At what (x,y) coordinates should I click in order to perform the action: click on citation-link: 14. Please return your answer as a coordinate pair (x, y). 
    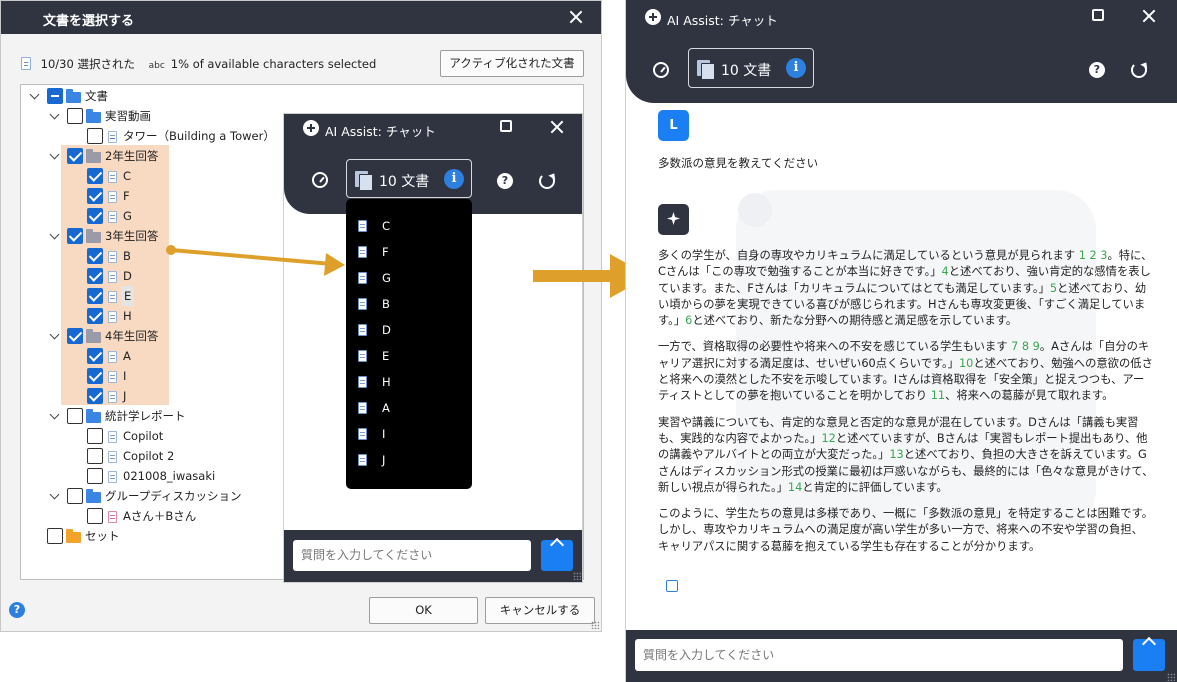
    Looking at the image, I should click on (795, 487).